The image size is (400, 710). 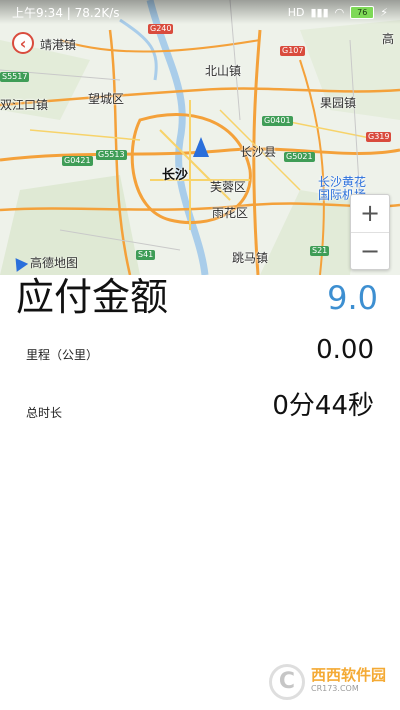 What do you see at coordinates (223, 71) in the screenshot?
I see `map-place-beishan: 北山镇` at bounding box center [223, 71].